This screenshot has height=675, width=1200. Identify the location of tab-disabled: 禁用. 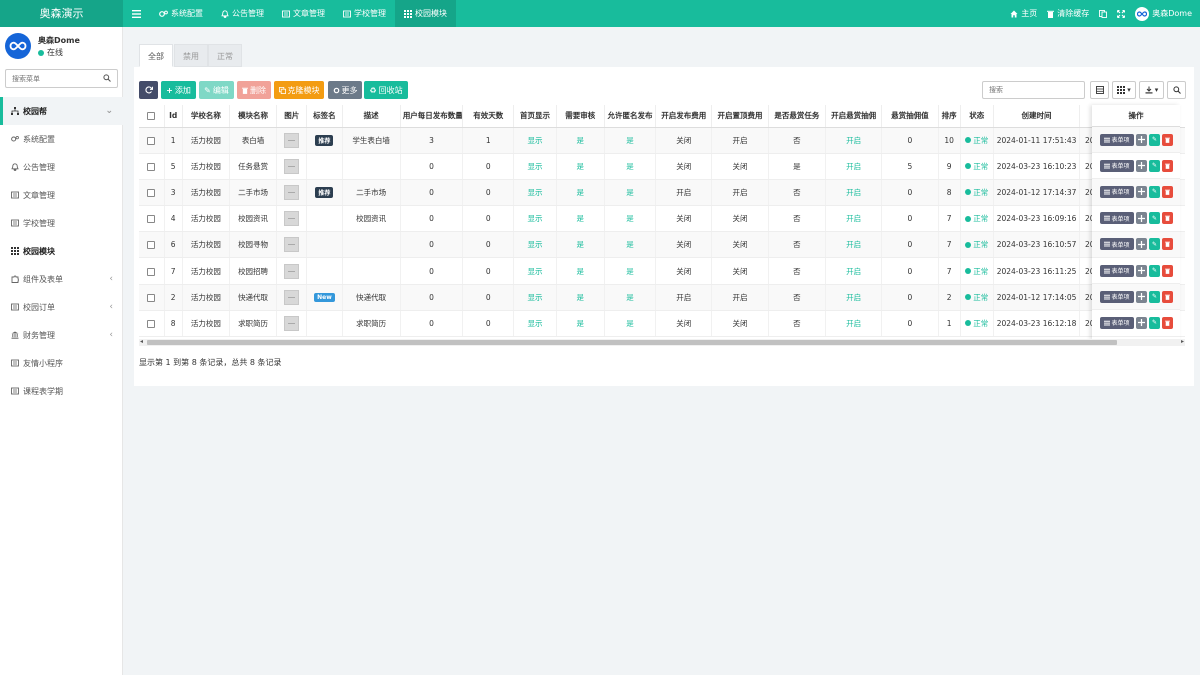
(191, 55).